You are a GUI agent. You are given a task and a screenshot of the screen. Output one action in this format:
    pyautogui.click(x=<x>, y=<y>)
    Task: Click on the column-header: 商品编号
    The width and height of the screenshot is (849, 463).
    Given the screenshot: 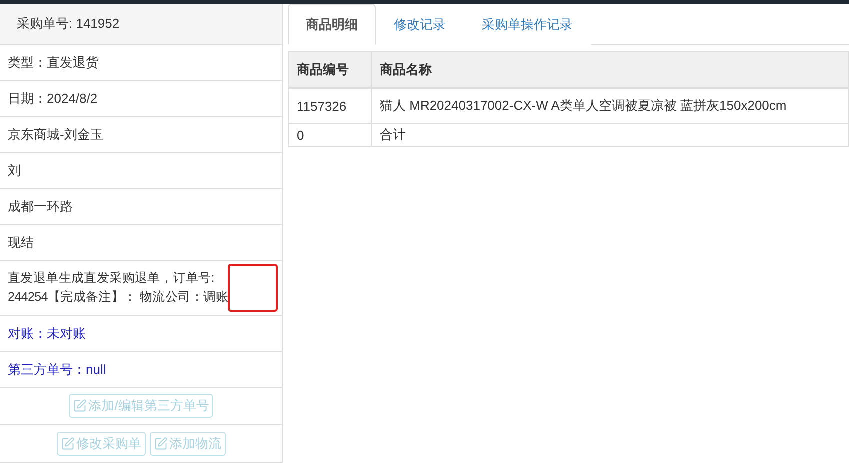 What is the action you would take?
    pyautogui.click(x=330, y=70)
    